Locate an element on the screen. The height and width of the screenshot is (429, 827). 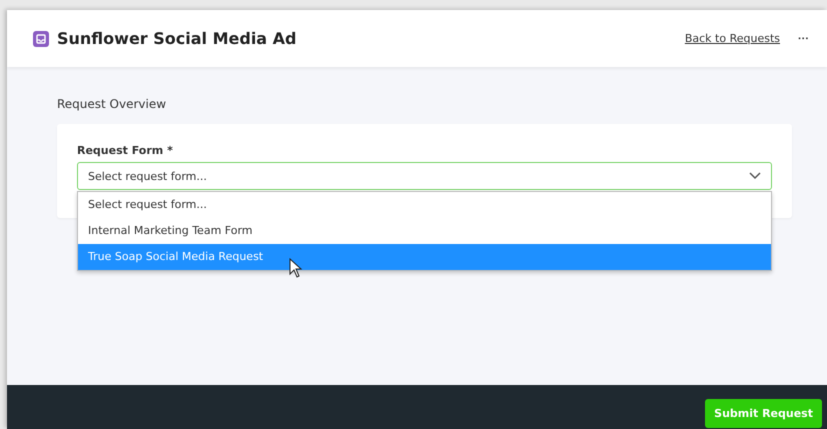
page-title: Sunflower Social Media Ad is located at coordinates (176, 38).